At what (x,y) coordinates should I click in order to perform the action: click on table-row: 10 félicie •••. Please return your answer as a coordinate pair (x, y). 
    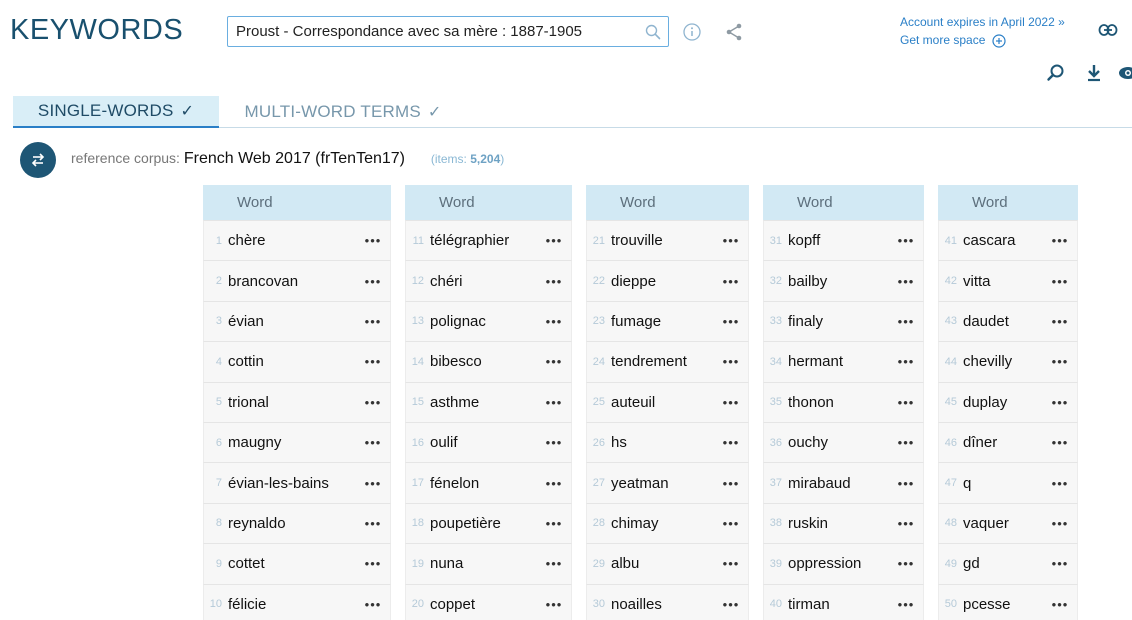
    Looking at the image, I should click on (297, 601).